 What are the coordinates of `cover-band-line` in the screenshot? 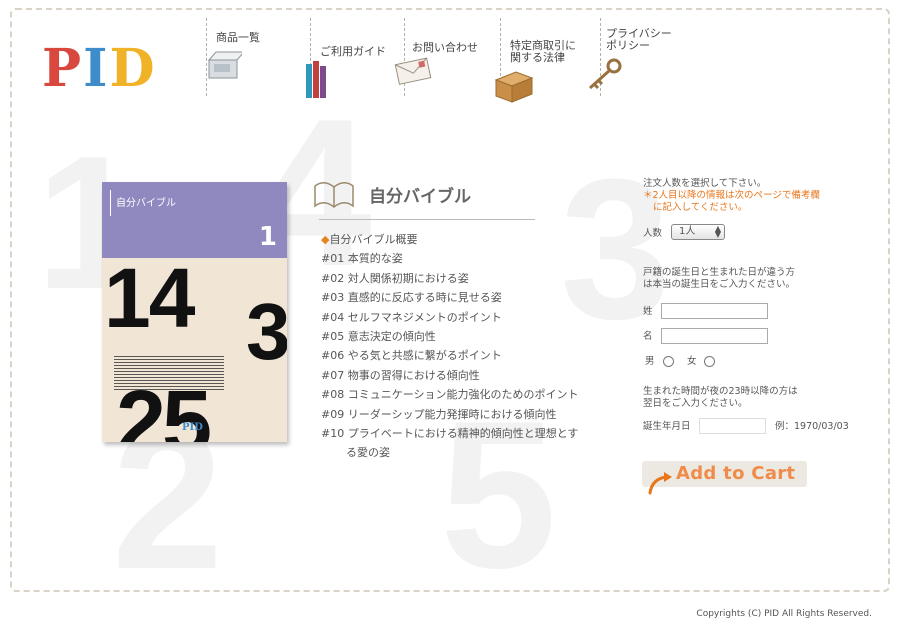 It's located at (110, 203).